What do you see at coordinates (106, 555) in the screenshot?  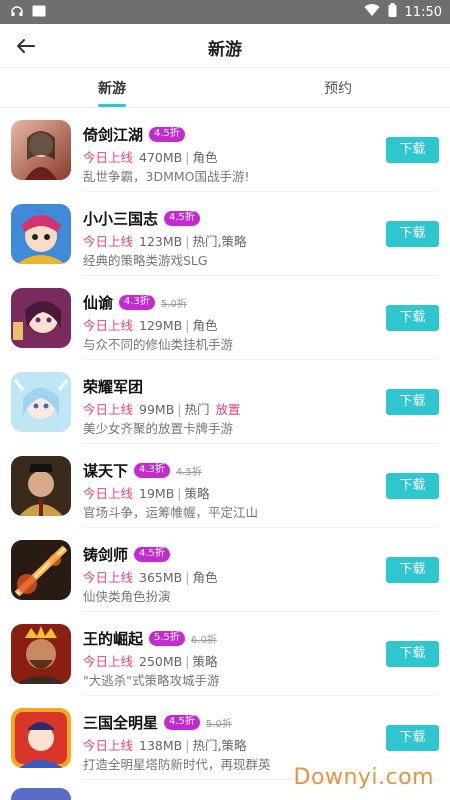 I see `game-name: 铸剑师` at bounding box center [106, 555].